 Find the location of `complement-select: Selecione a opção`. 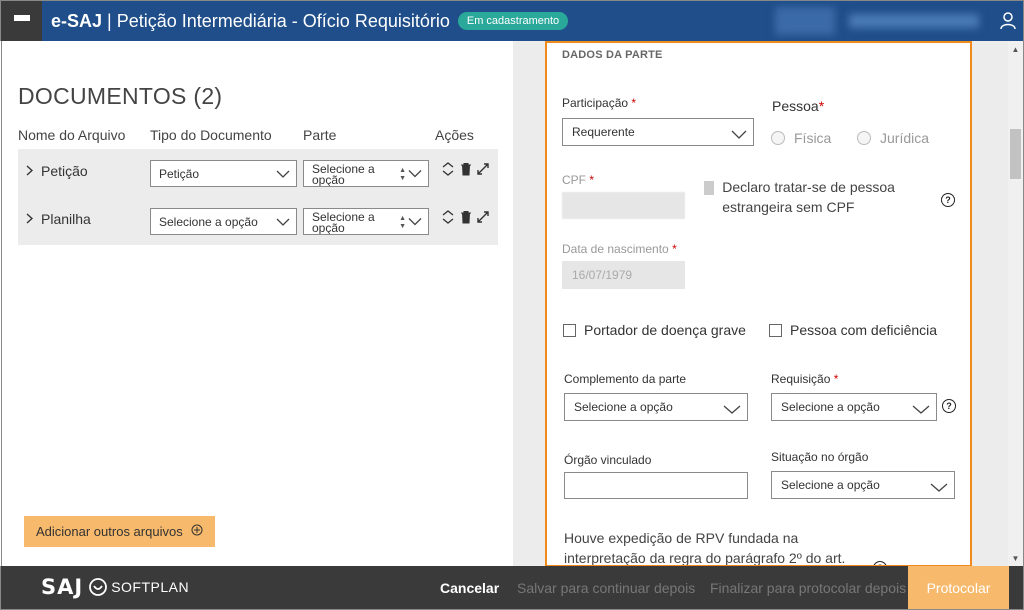

complement-select: Selecione a opção is located at coordinates (656, 407).